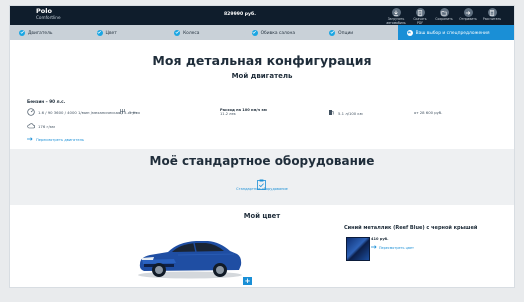 This screenshot has height=302, width=524. What do you see at coordinates (350, 113) in the screenshot?
I see `consumption-value: 5.1 л/100 км` at bounding box center [350, 113].